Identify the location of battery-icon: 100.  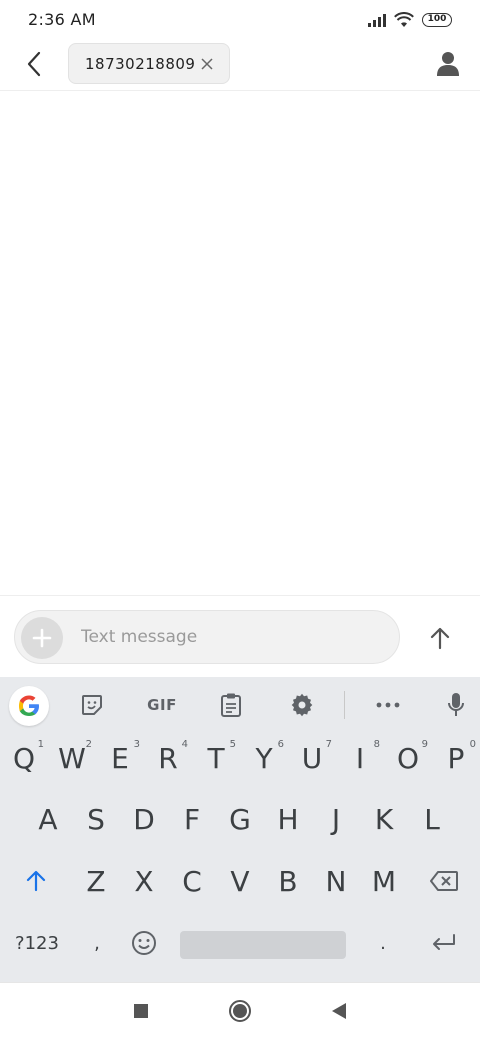
(437, 20).